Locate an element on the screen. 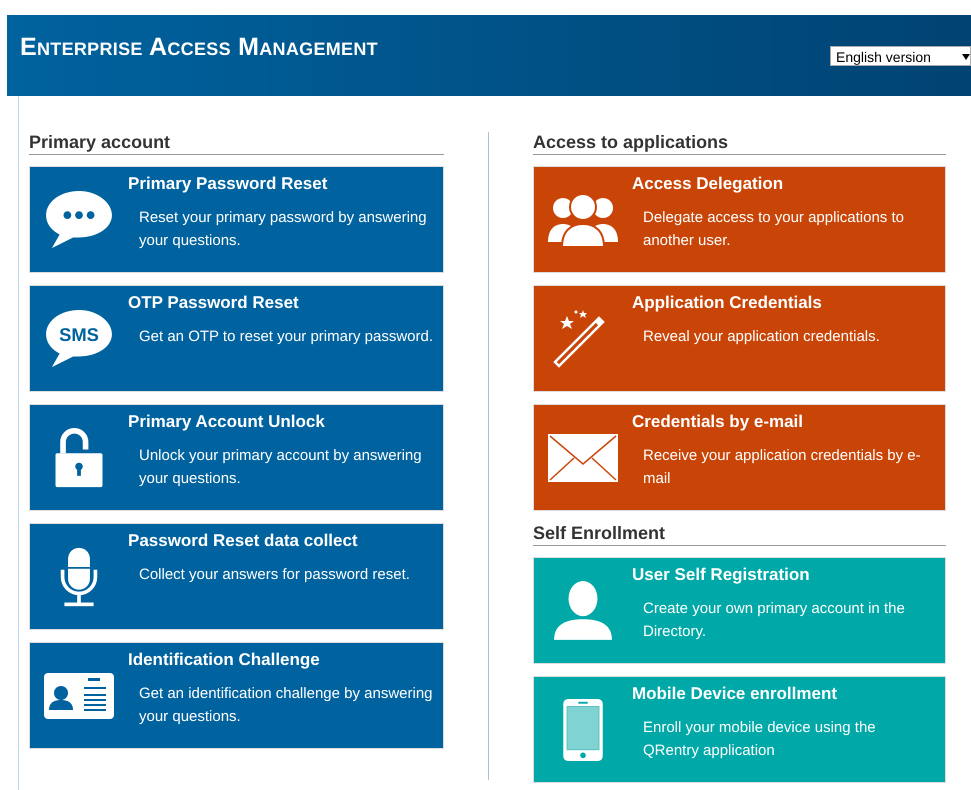 The width and height of the screenshot is (971, 790). service-tile: SMS OTP Password Reset Get an OTP to reset your primary password. is located at coordinates (236, 338).